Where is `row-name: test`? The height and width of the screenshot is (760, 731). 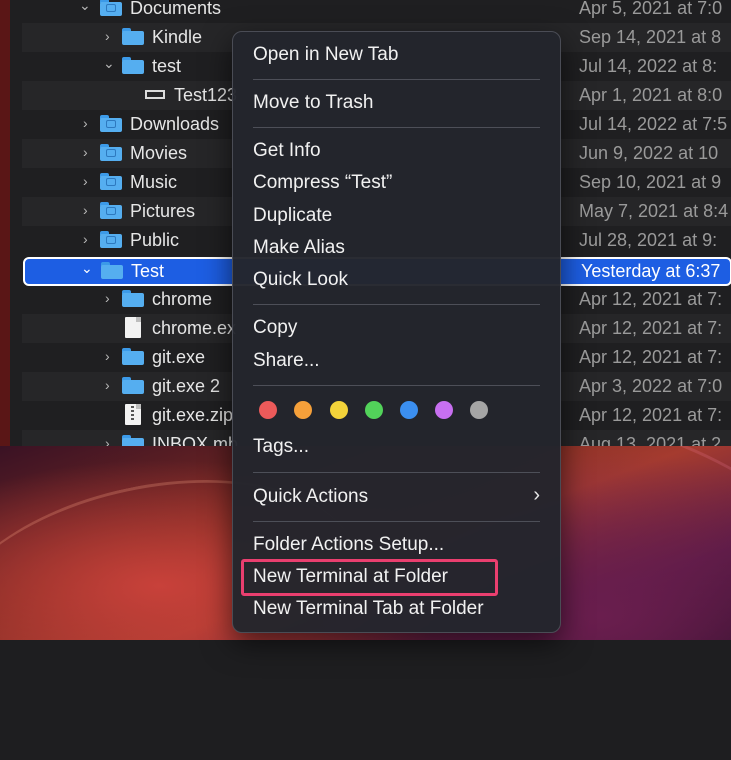
row-name: test is located at coordinates (167, 66).